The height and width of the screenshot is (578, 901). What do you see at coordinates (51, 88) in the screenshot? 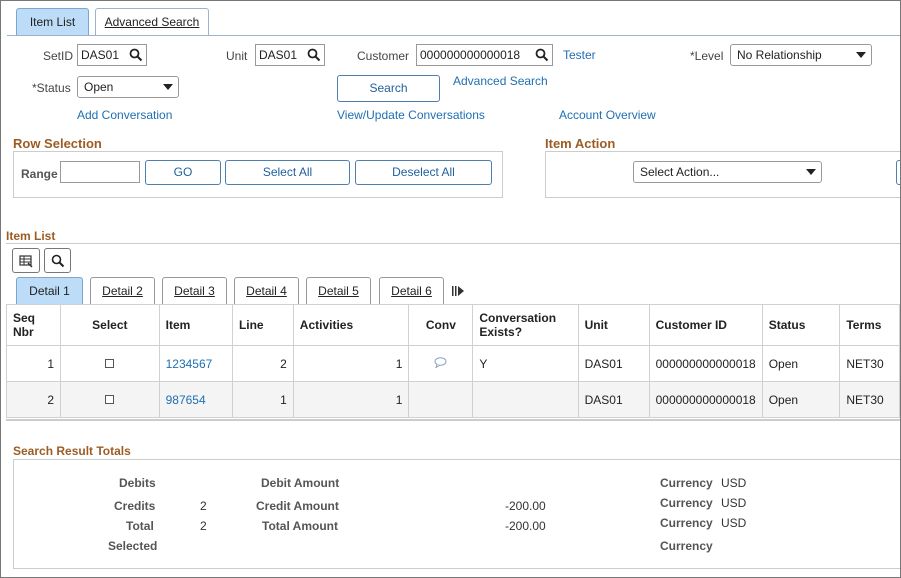
I see `status-label: *Status` at bounding box center [51, 88].